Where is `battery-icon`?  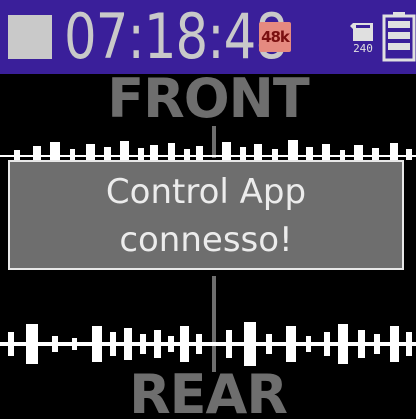 battery-icon is located at coordinates (399, 37).